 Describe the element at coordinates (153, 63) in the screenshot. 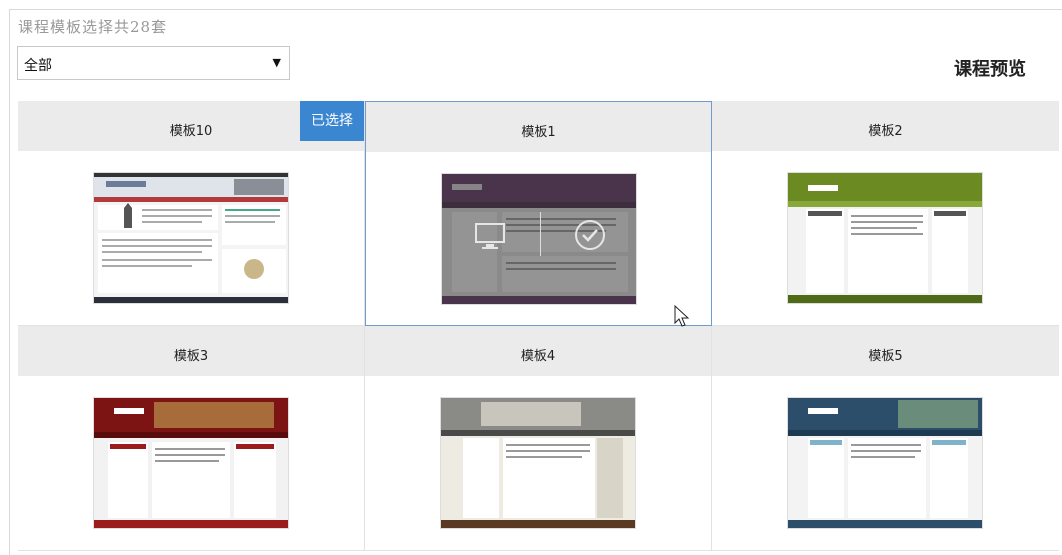

I see `category-select: 全部 ▼` at that location.